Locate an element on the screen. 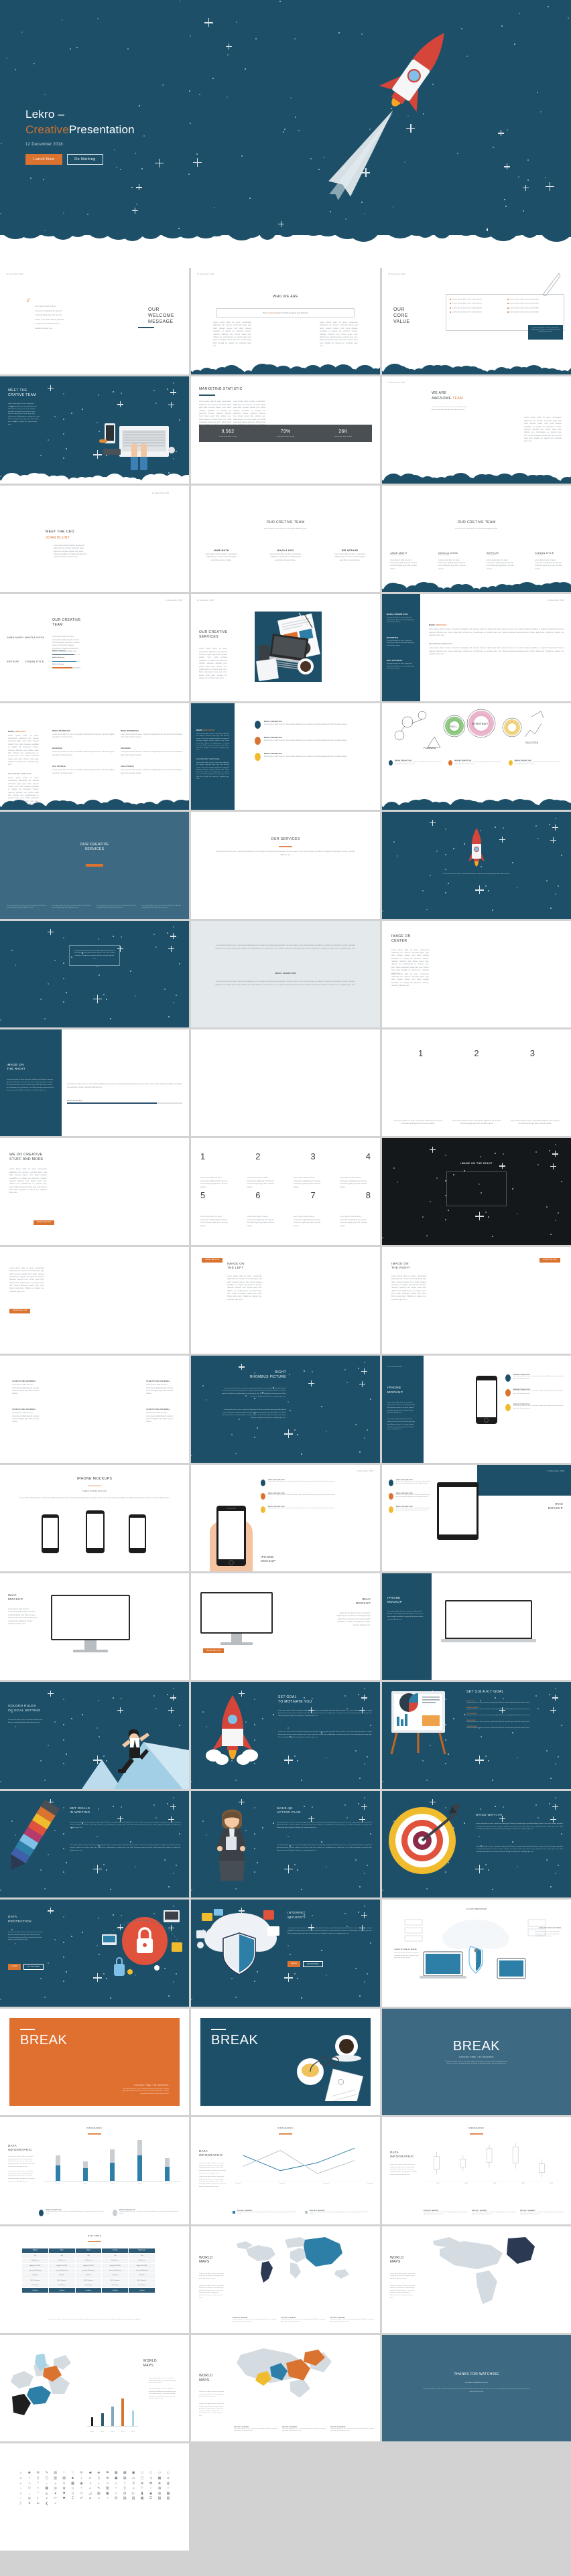  icon-set-glyph-icon: ◀ is located at coordinates (90, 2473).